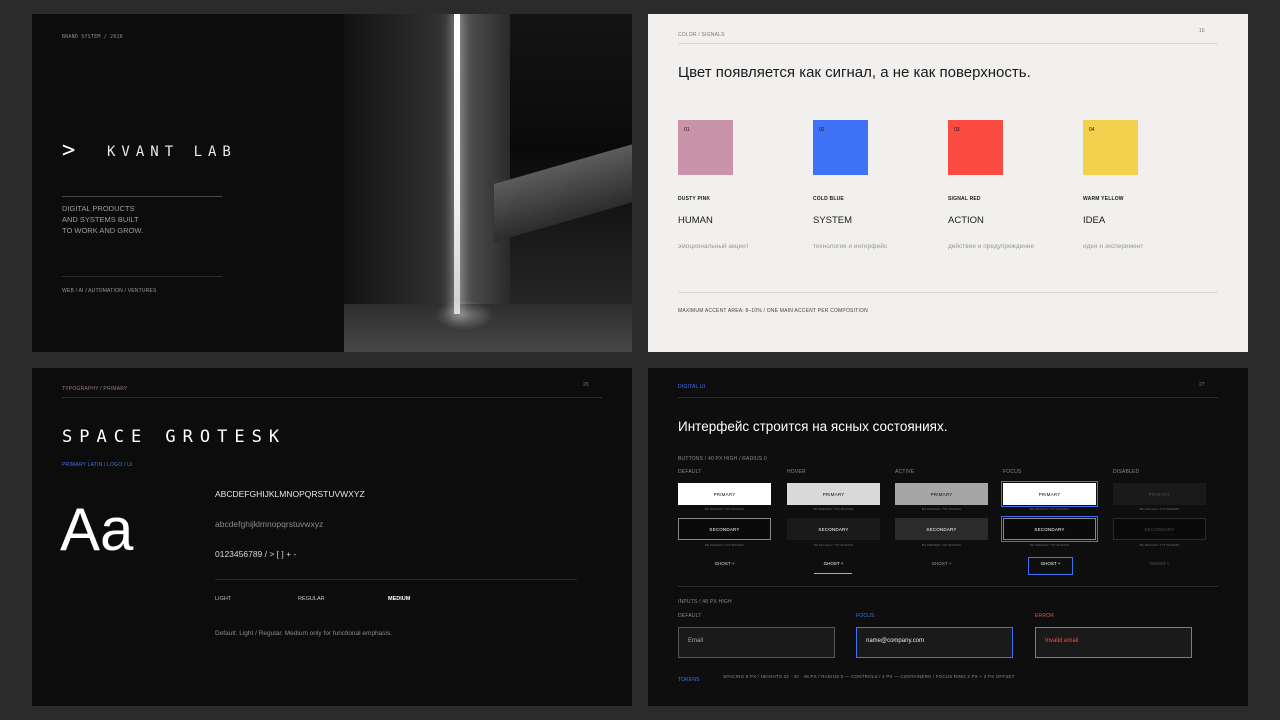 The height and width of the screenshot is (720, 1280). Describe the element at coordinates (103, 230) in the screenshot. I see `tagline-line: TO WORK AND GROW.` at that location.